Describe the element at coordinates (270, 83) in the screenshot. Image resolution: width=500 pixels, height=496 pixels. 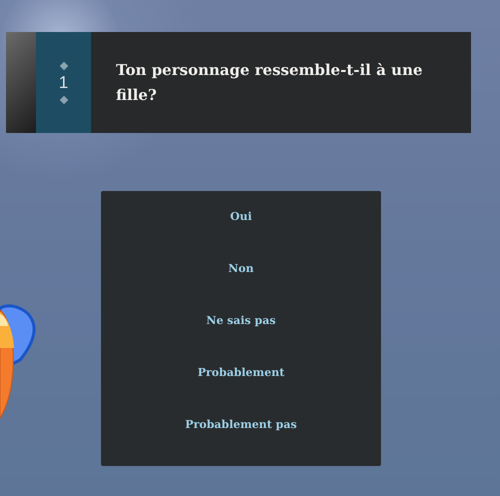
I see `question-text: Ton personnage ressemble-t-il à une fille?` at that location.